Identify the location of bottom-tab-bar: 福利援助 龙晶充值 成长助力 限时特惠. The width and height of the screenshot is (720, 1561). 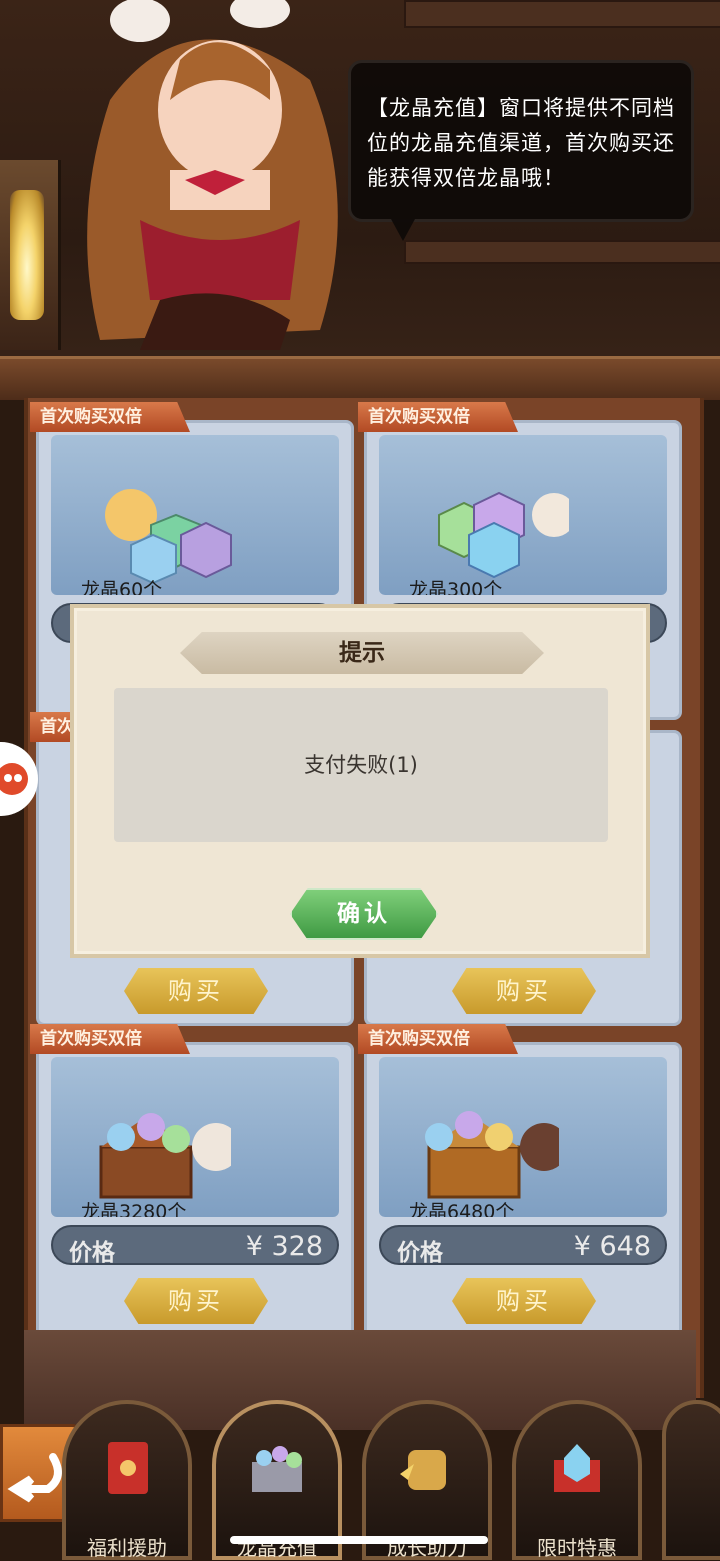
(360, 1470).